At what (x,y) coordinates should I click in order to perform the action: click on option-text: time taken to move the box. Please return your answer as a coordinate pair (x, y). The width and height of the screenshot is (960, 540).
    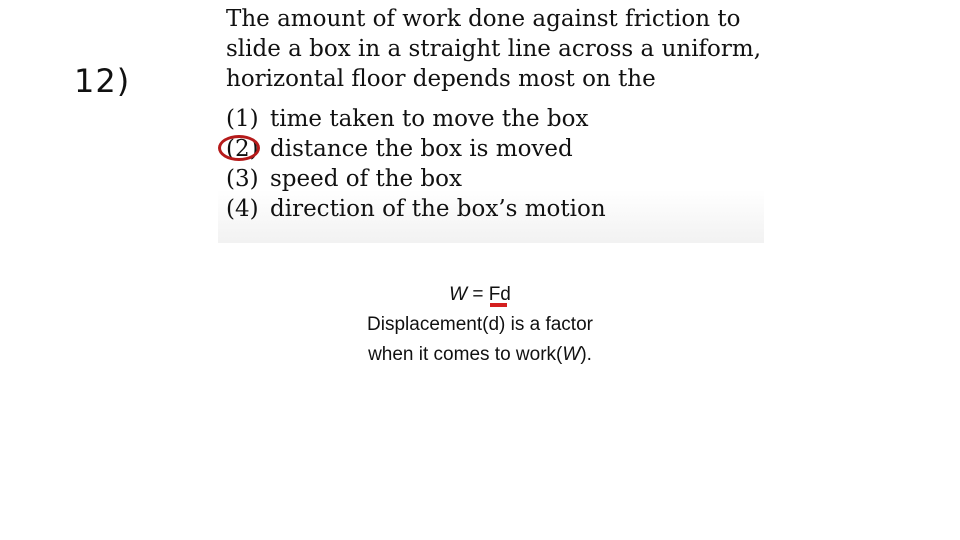
    Looking at the image, I should click on (429, 119).